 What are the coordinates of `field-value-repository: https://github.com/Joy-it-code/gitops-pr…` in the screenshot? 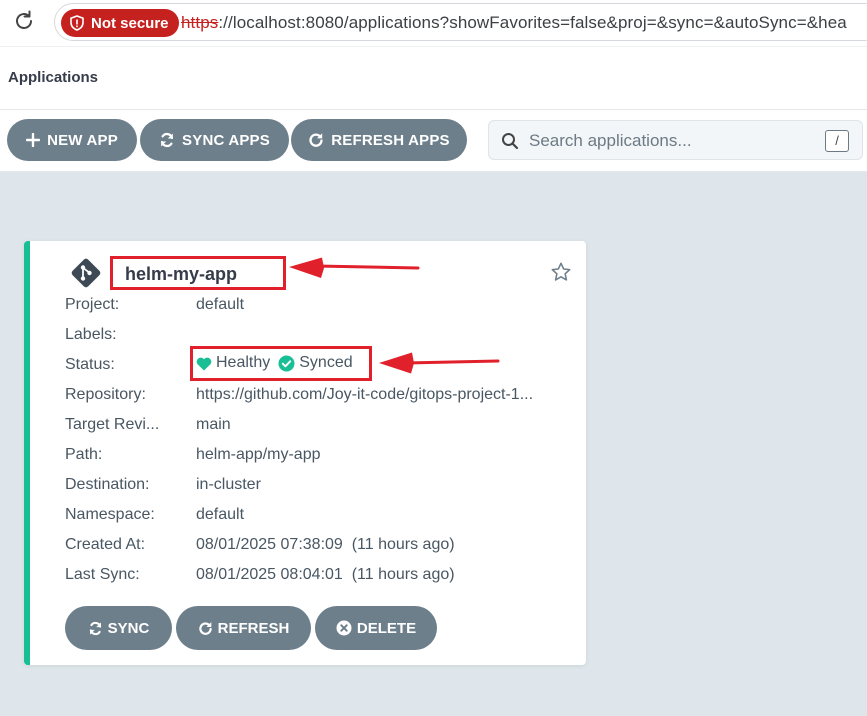 It's located at (365, 394).